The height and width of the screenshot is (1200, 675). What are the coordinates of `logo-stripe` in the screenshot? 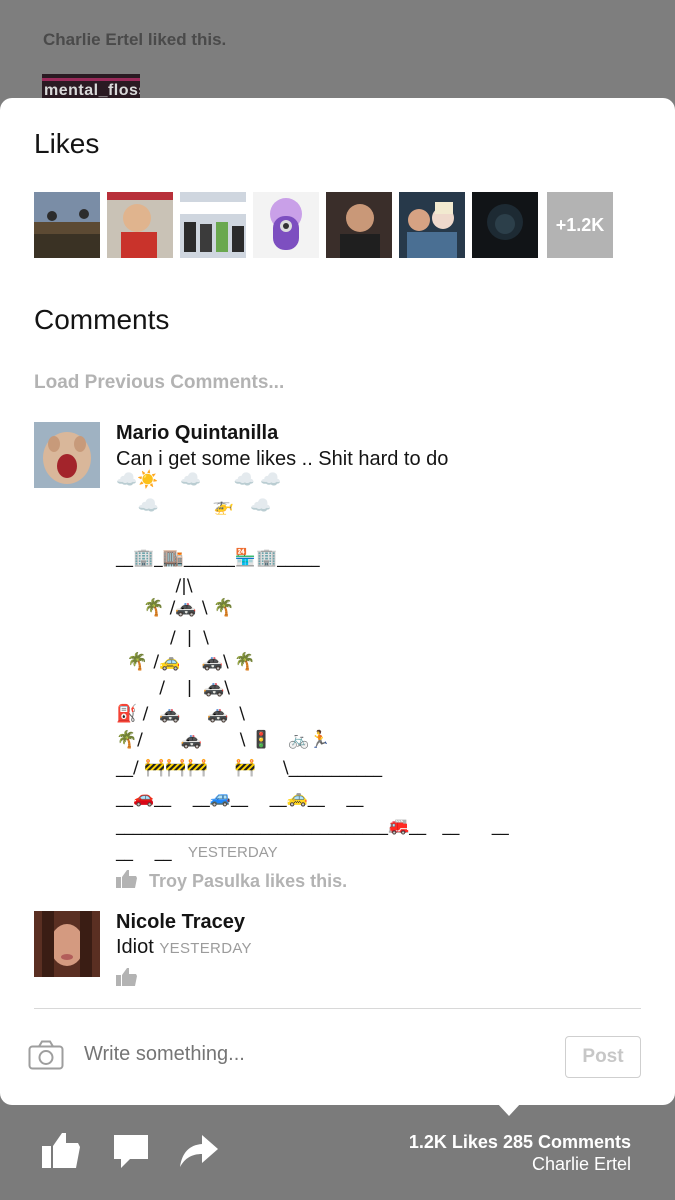 It's located at (91, 79).